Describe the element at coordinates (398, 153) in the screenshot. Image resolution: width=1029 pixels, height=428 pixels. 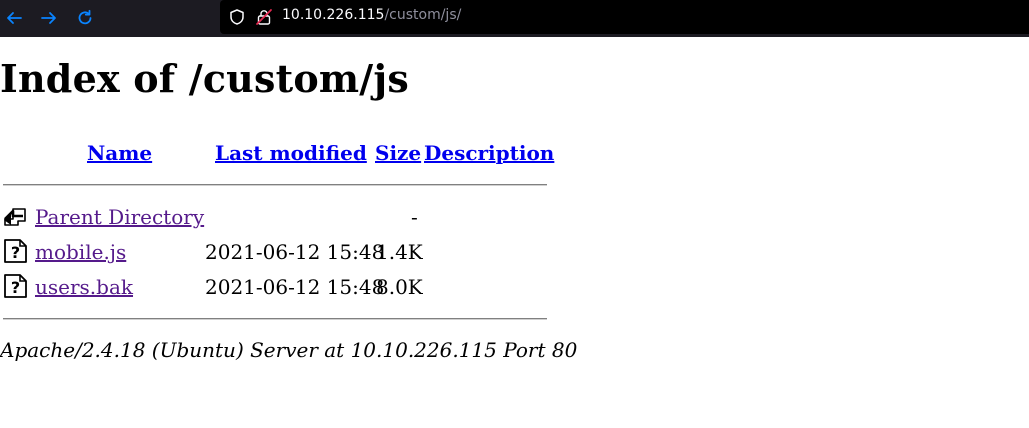
I see `column-header-size: Size` at that location.